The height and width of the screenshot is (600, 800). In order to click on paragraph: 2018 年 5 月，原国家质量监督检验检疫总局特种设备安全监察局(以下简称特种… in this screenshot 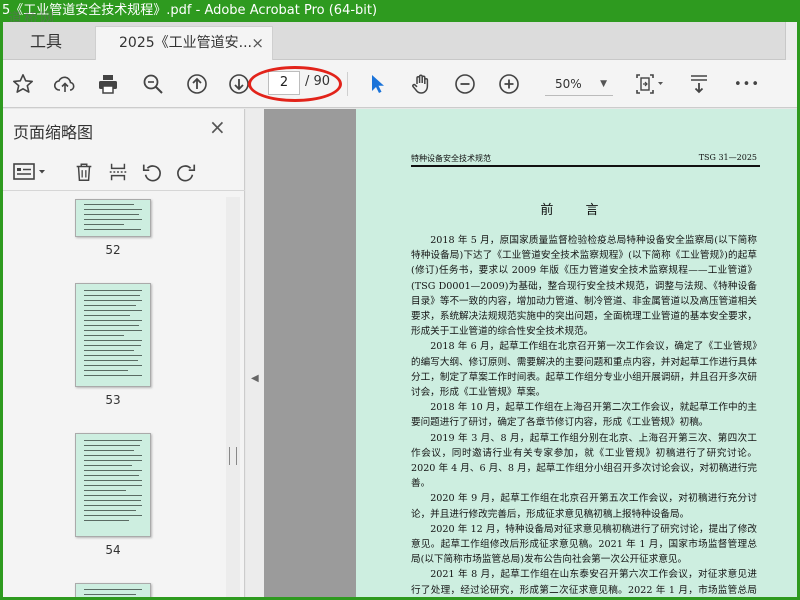, I will do `click(584, 286)`.